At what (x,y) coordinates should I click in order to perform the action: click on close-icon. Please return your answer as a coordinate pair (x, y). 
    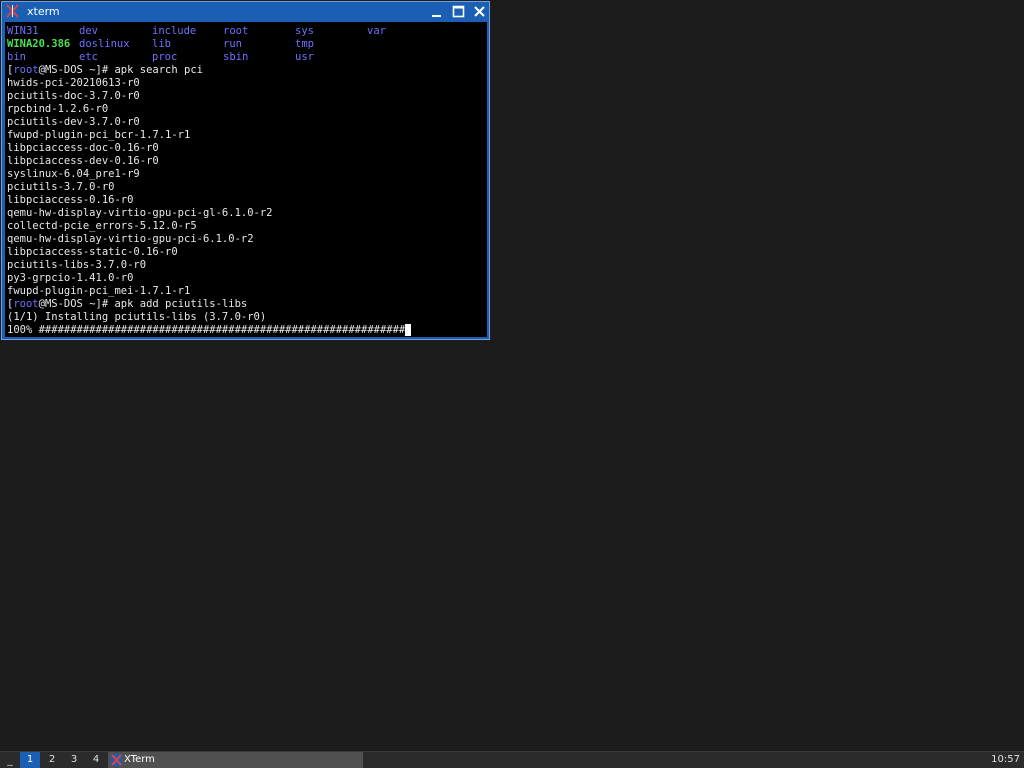
    Looking at the image, I should click on (479, 11).